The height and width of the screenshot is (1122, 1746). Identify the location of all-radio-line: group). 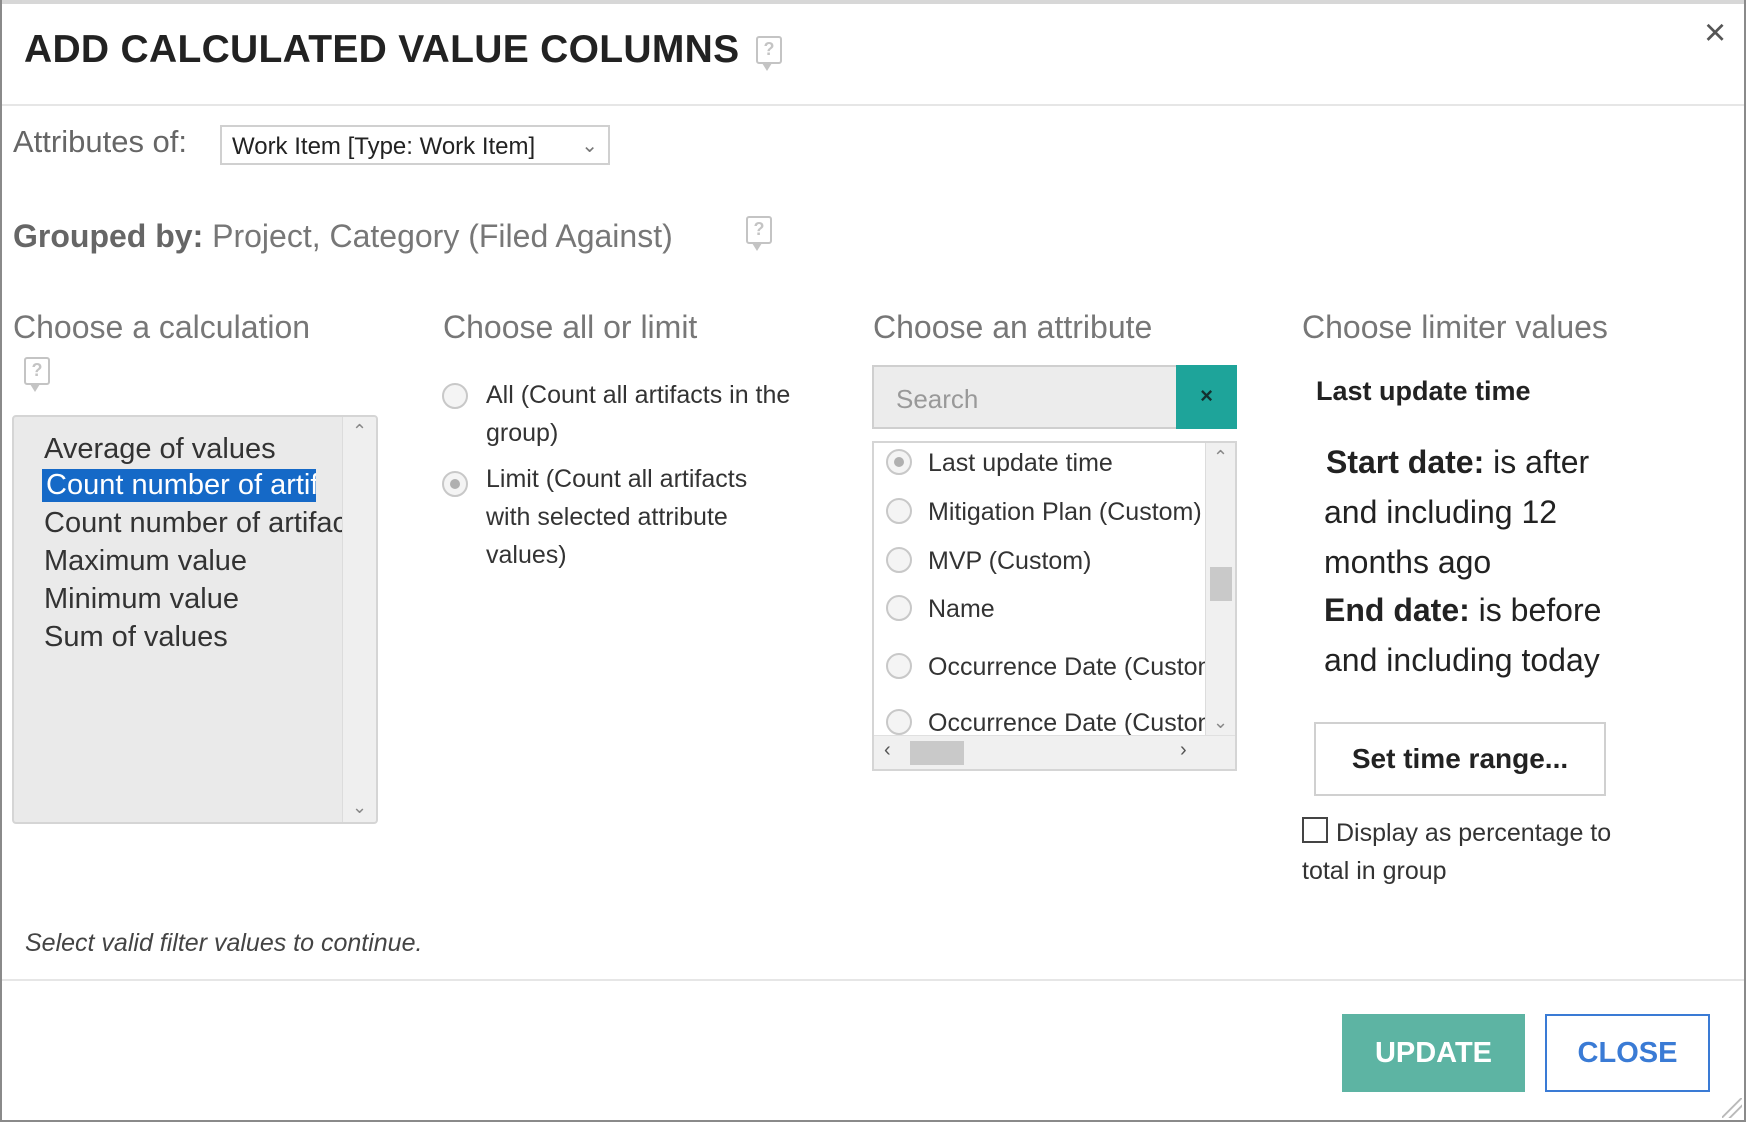
(522, 433).